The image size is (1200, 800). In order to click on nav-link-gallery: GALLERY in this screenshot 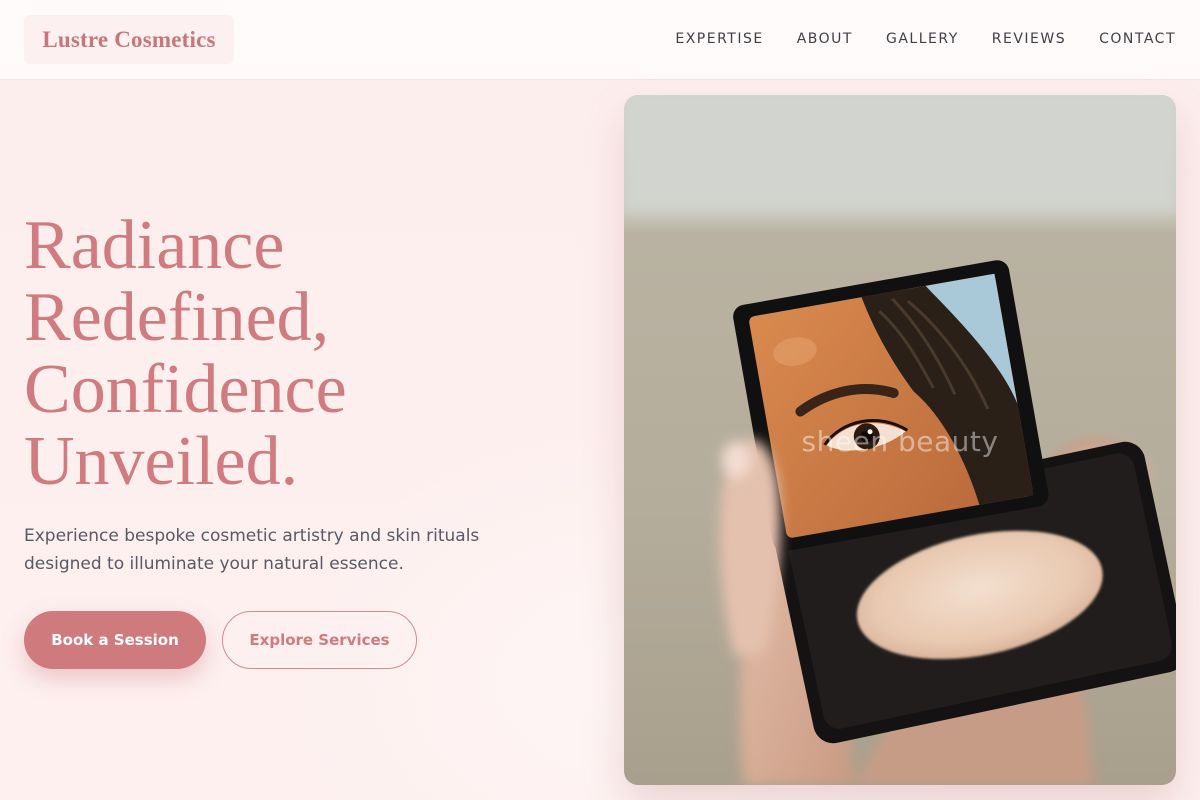, I will do `click(922, 39)`.